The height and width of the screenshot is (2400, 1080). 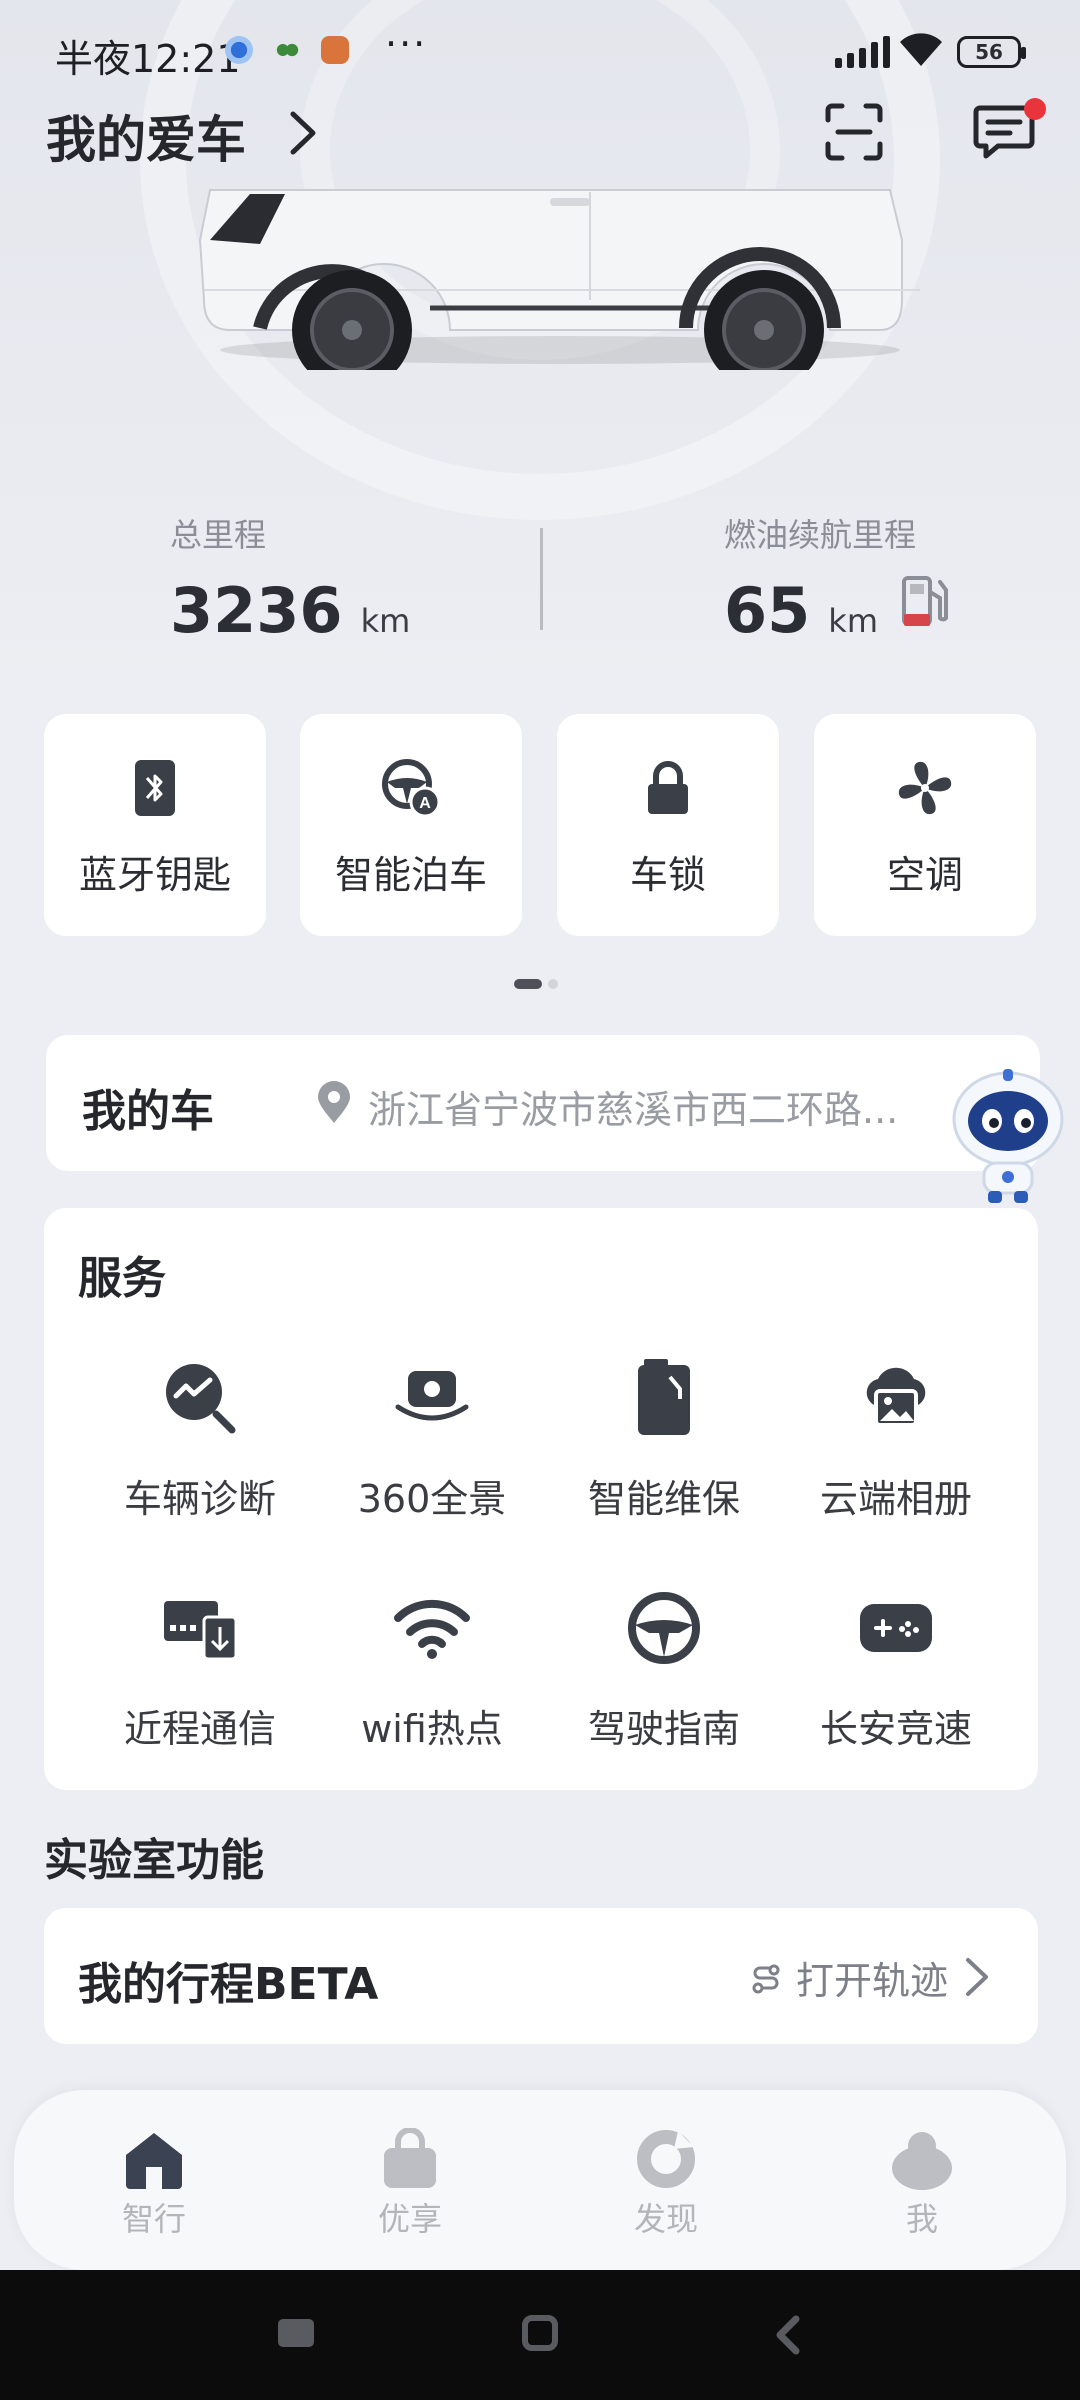 What do you see at coordinates (432, 1440) in the screenshot?
I see `service-360-panorama: 360全景` at bounding box center [432, 1440].